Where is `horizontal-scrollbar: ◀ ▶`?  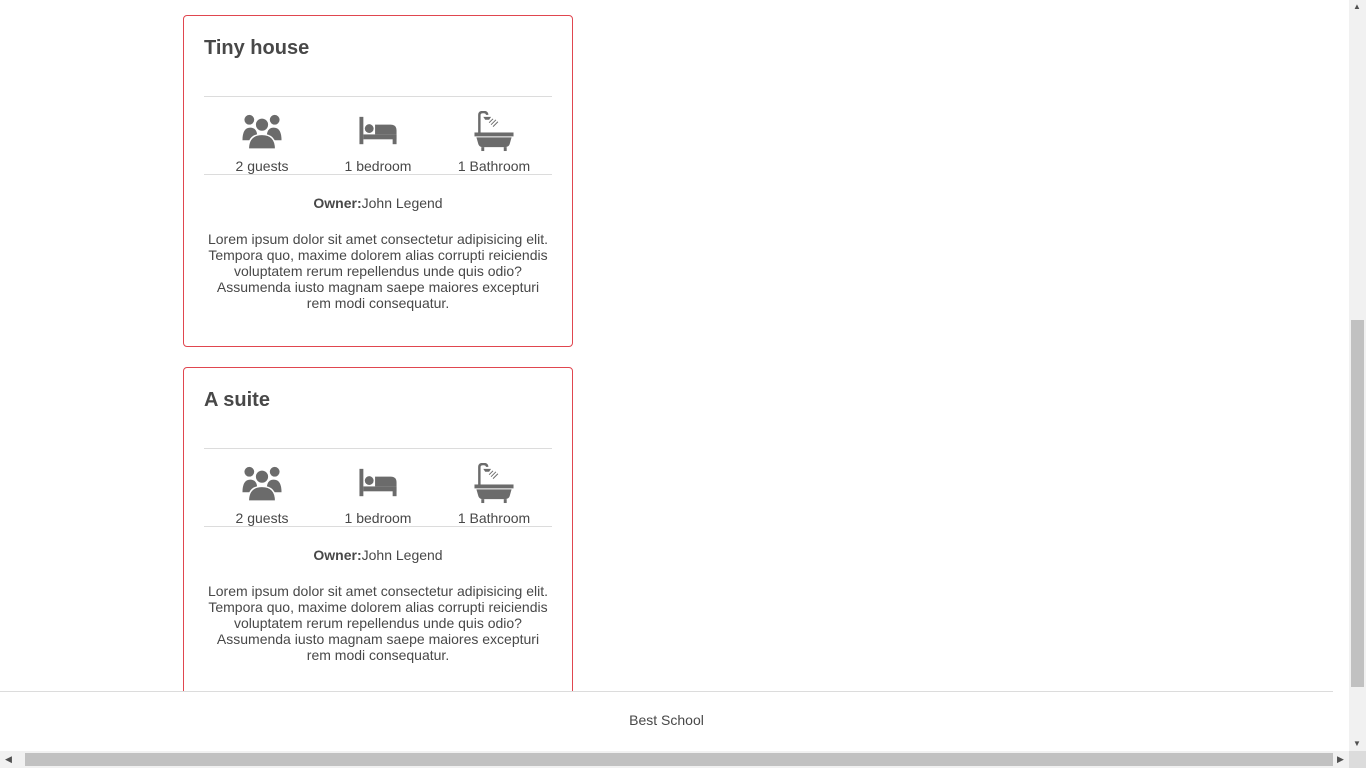
horizontal-scrollbar: ◀ ▶ is located at coordinates (674, 759).